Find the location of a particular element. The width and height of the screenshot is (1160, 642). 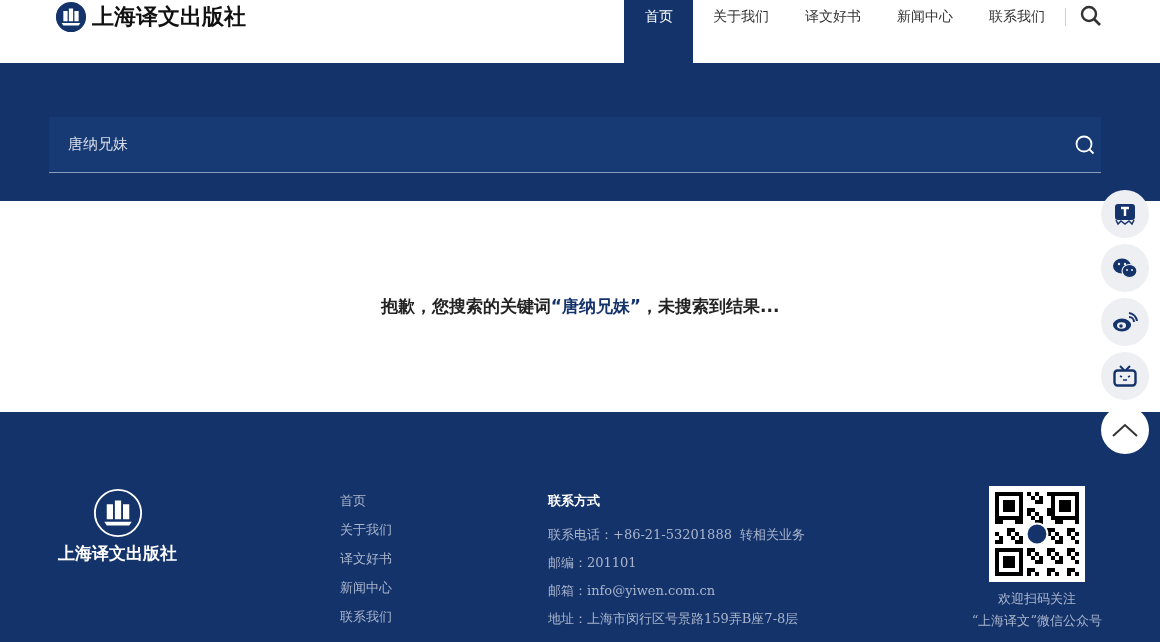

nav-tab: 首页 is located at coordinates (658, 31).